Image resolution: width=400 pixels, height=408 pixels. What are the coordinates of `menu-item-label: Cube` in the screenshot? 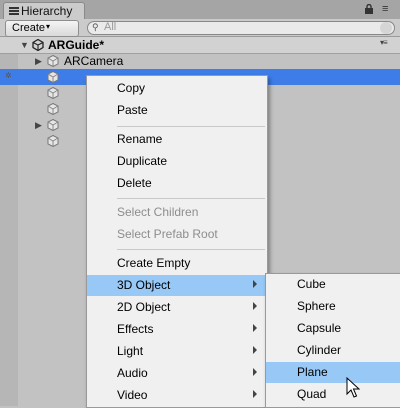 It's located at (311, 284).